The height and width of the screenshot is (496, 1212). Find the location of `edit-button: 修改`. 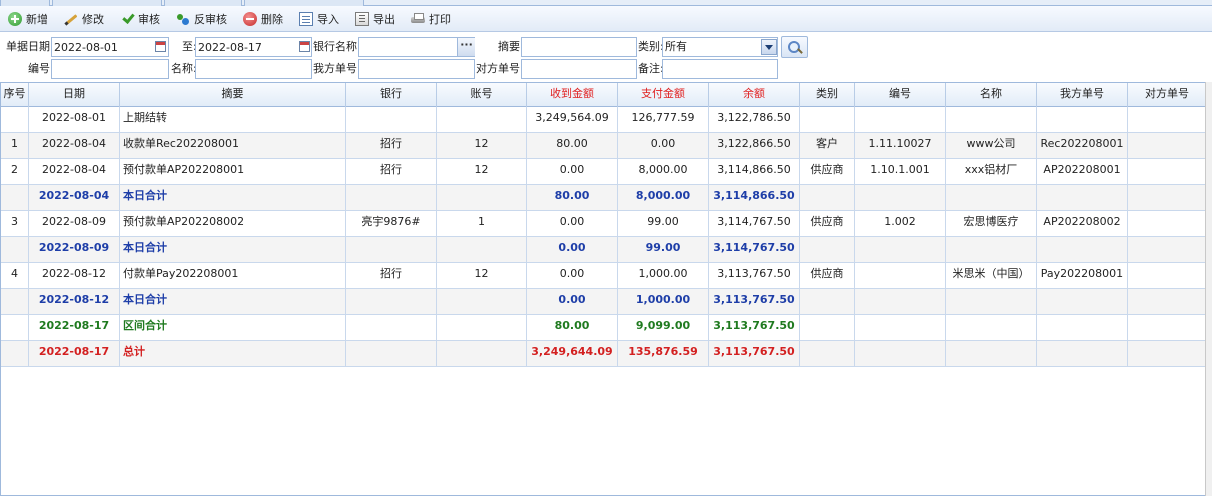

edit-button: 修改 is located at coordinates (87, 19).